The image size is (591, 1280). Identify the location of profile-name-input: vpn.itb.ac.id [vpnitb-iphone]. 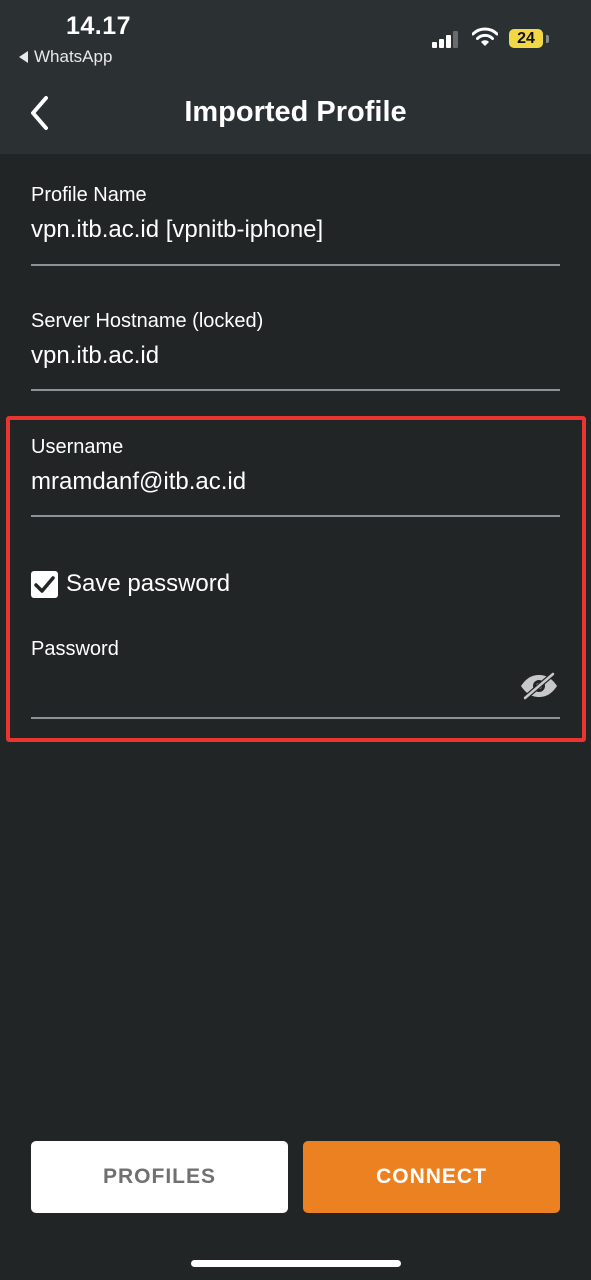
(295, 231).